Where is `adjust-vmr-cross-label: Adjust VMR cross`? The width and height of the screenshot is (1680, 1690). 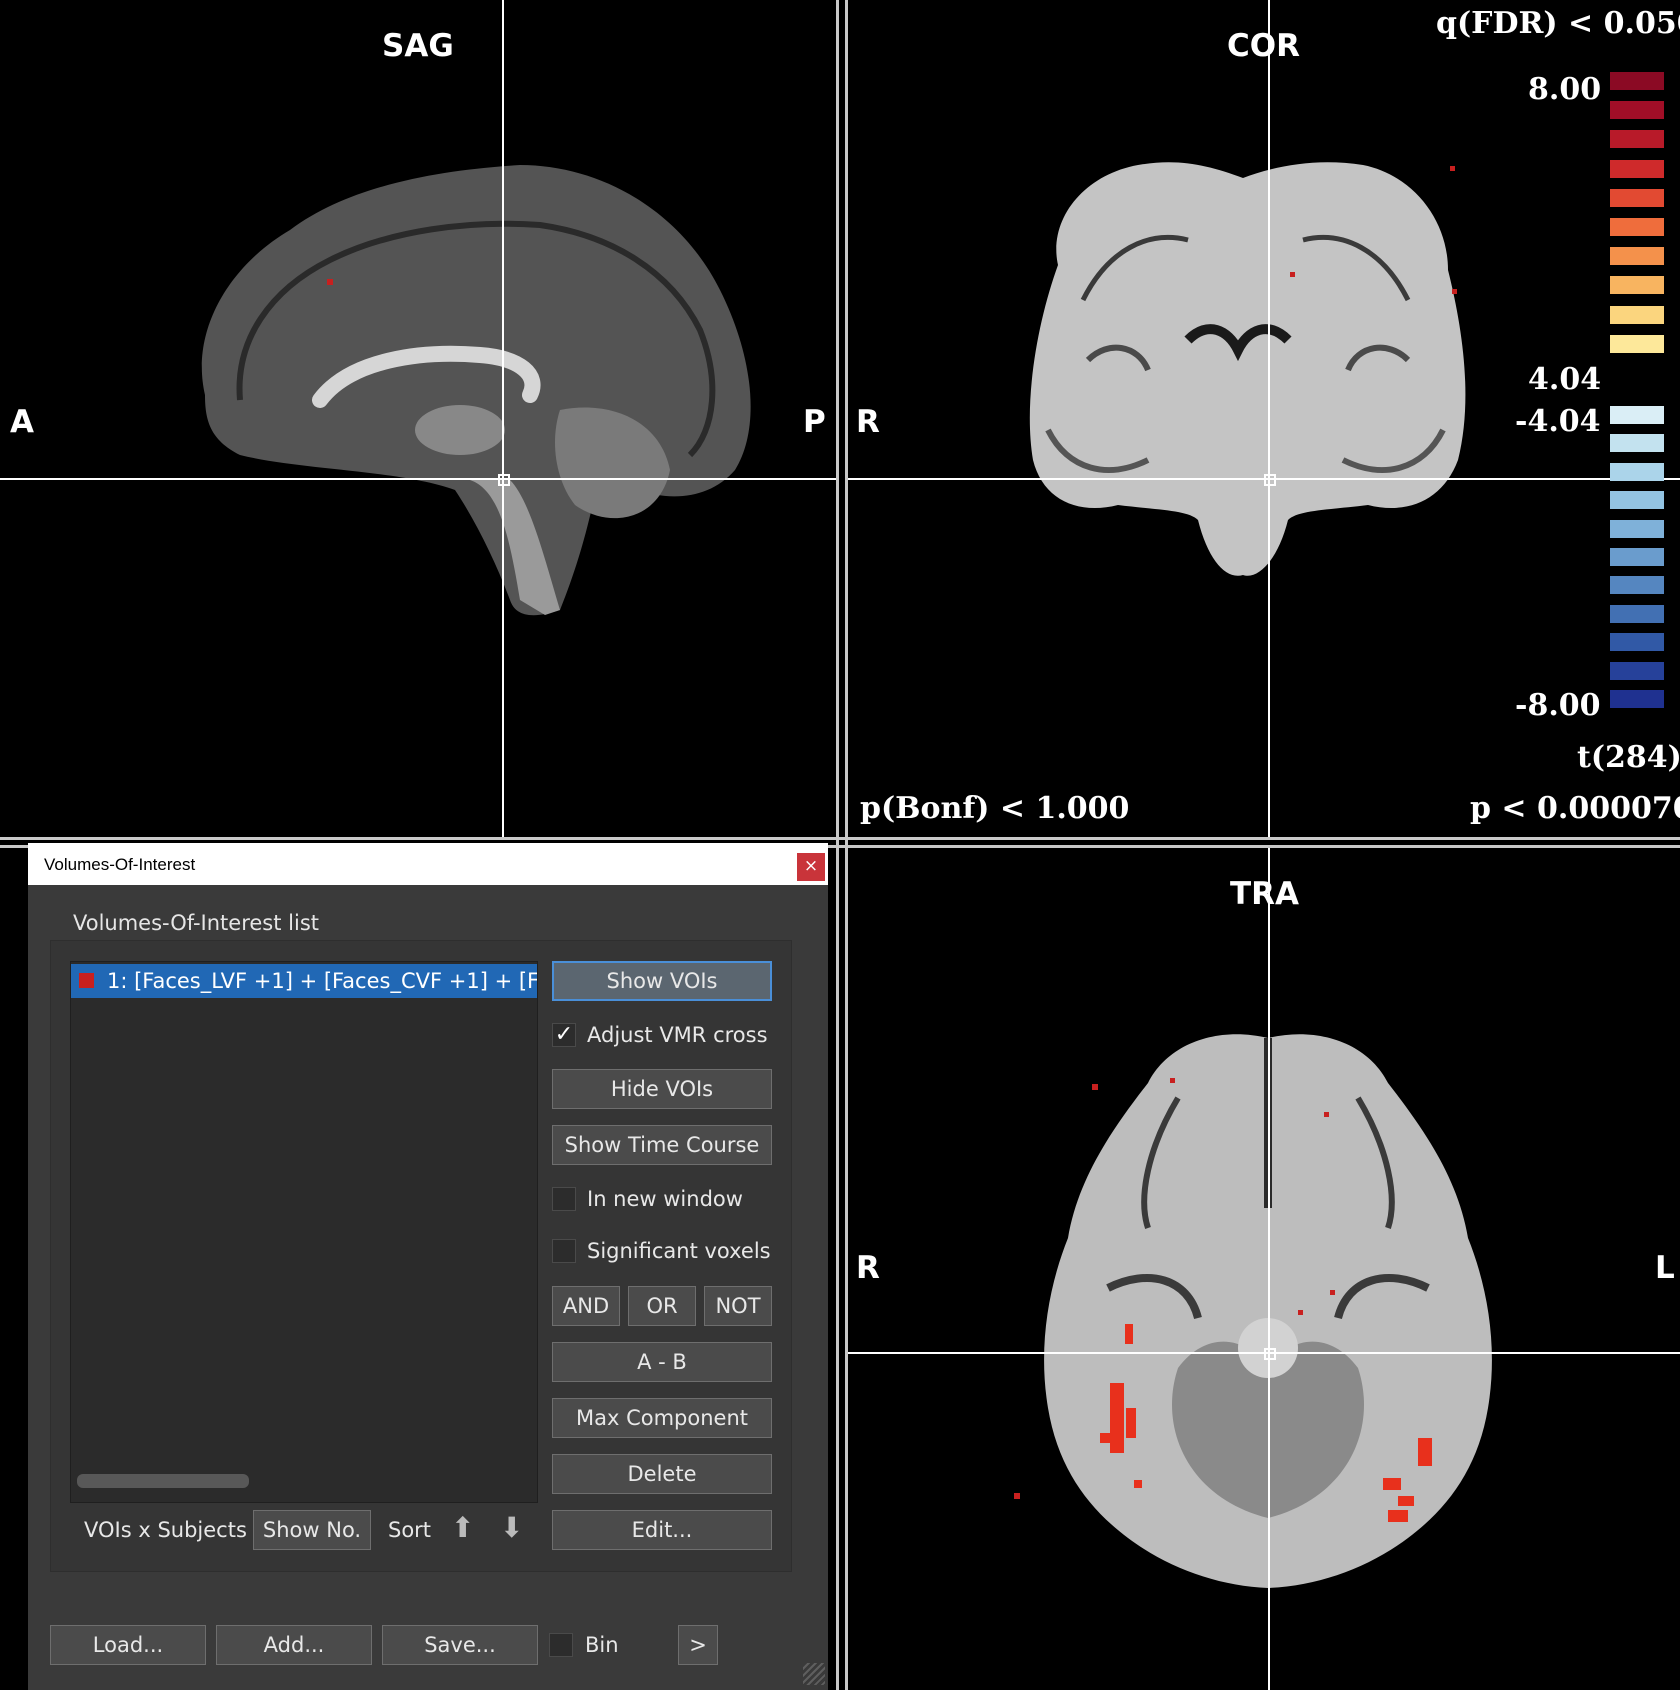
adjust-vmr-cross-label: Adjust VMR cross is located at coordinates (677, 1035).